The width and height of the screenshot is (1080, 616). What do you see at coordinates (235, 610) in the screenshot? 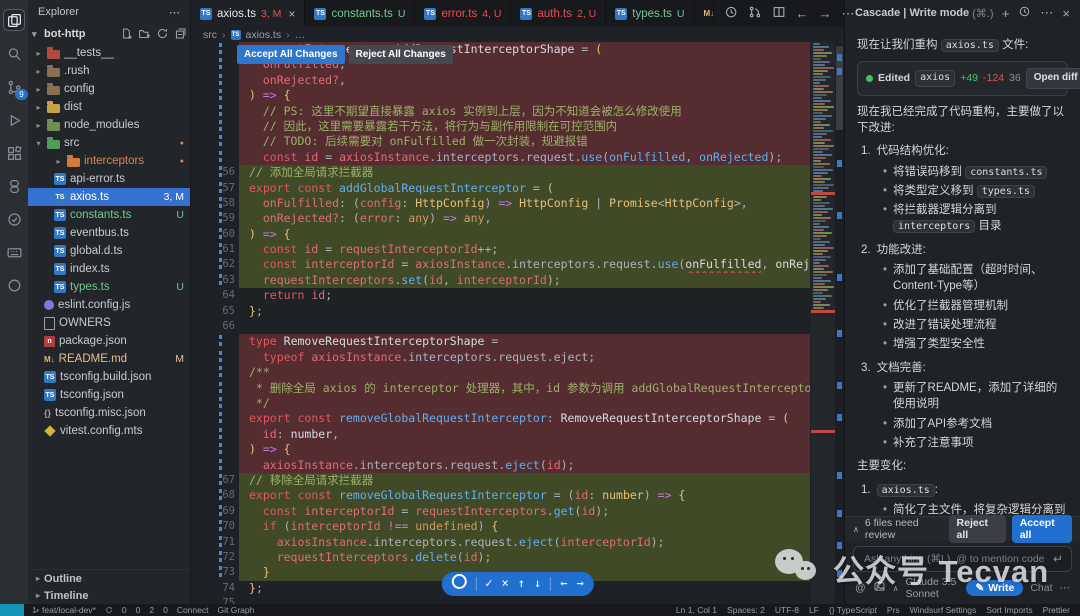
I see `status-item-git-graph: Git Graph` at bounding box center [235, 610].